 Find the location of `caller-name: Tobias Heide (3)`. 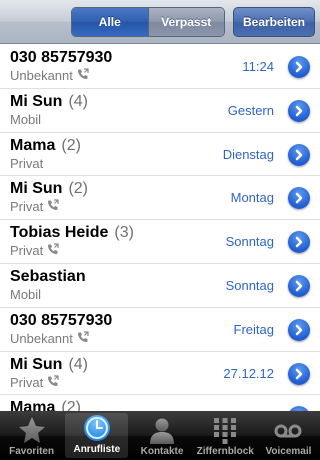

caller-name: Tobias Heide (3) is located at coordinates (72, 233).